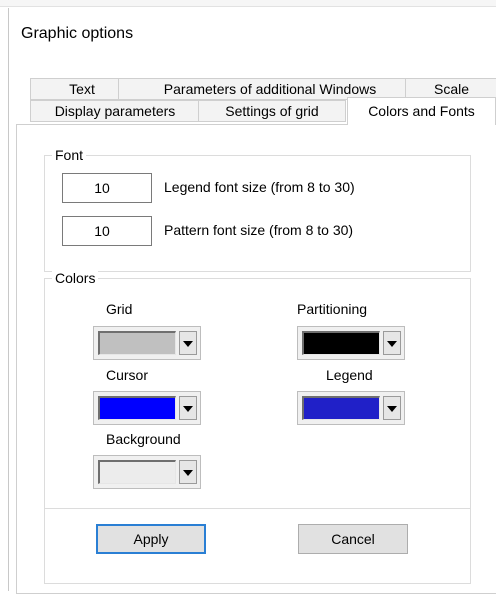 Image resolution: width=496 pixels, height=594 pixels. Describe the element at coordinates (4, 299) in the screenshot. I see `window-left-edge` at that location.